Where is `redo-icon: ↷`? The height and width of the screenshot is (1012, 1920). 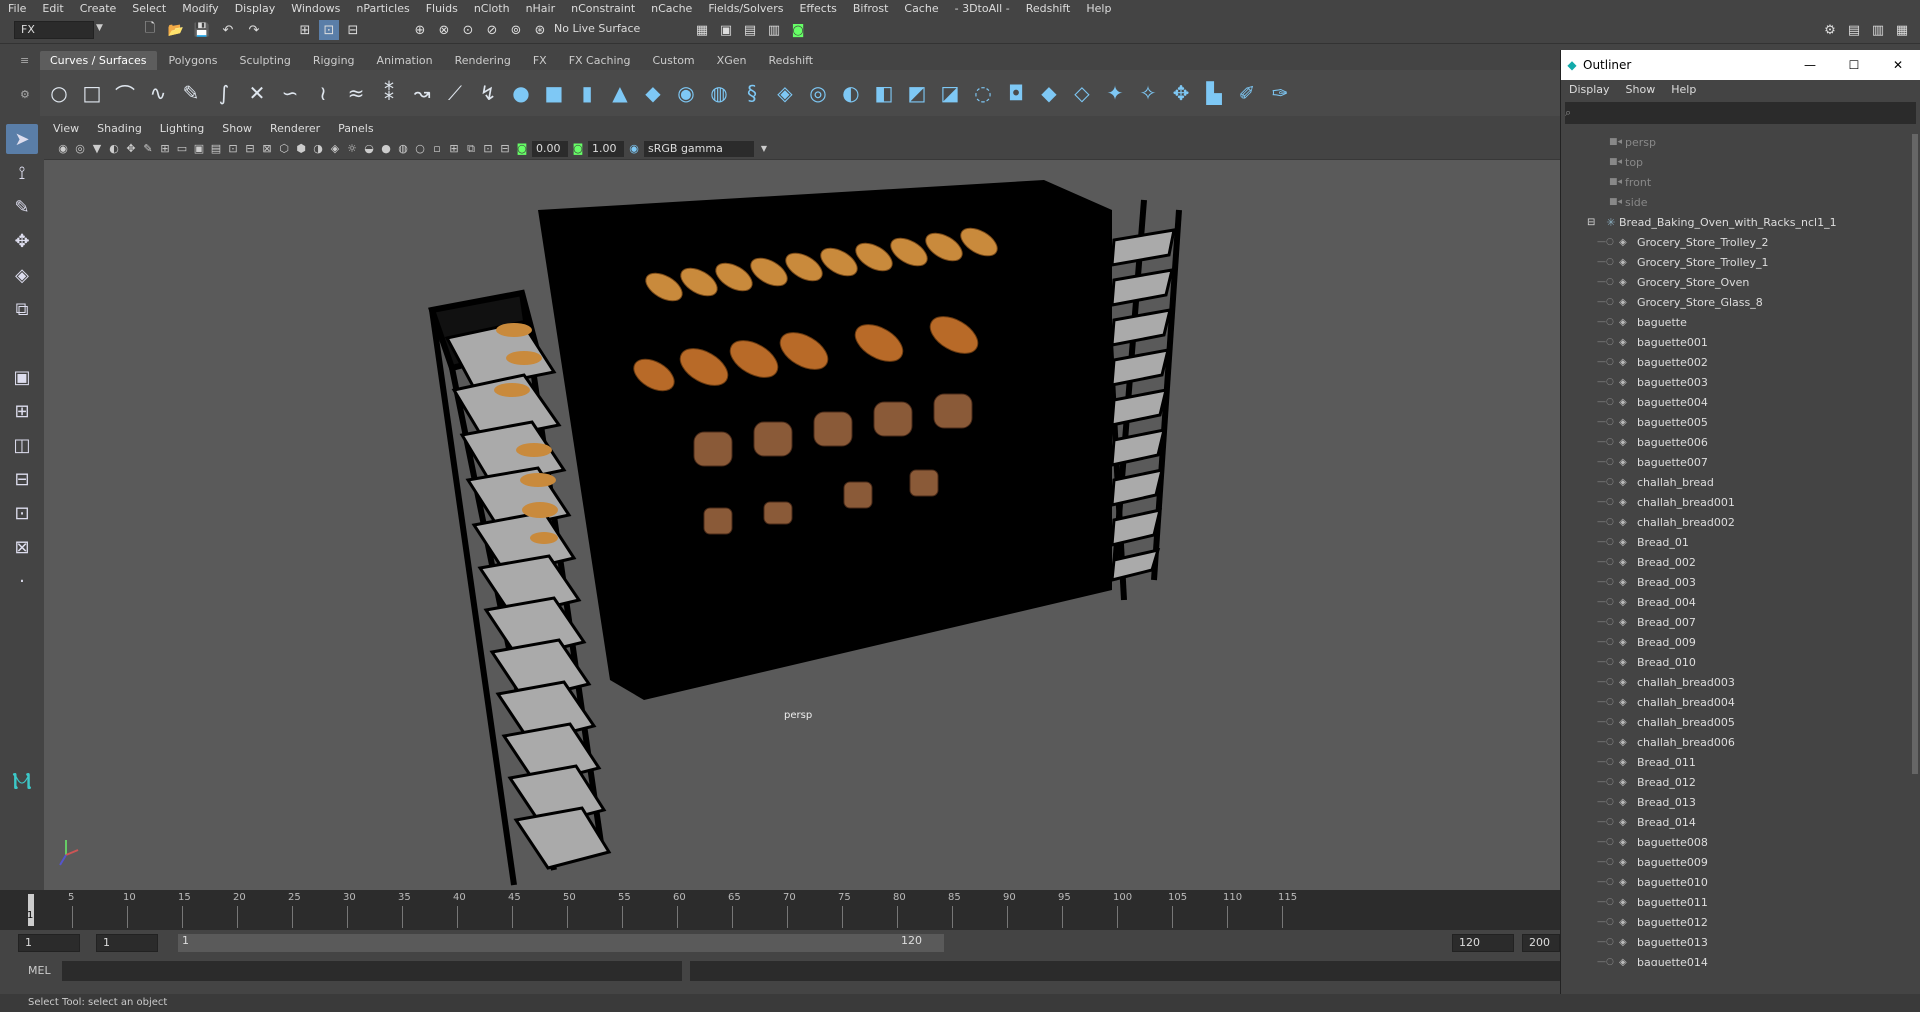 redo-icon: ↷ is located at coordinates (254, 30).